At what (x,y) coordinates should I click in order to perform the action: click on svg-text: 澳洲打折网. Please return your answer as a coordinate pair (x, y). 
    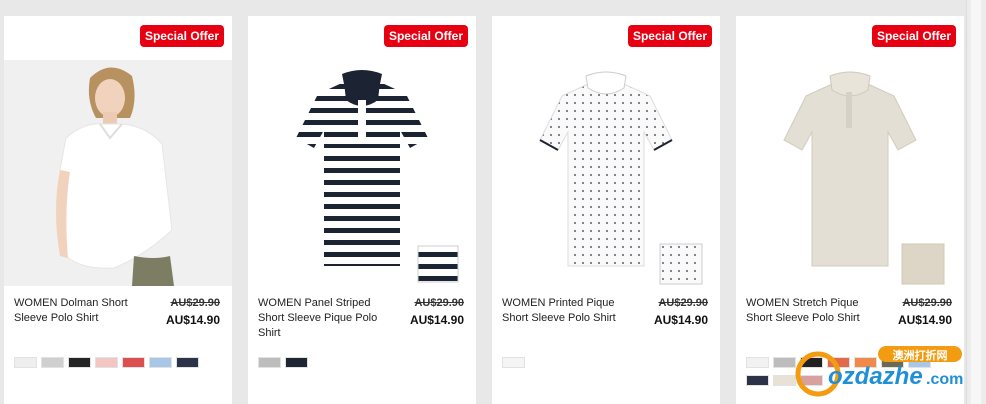
    Looking at the image, I should click on (920, 355).